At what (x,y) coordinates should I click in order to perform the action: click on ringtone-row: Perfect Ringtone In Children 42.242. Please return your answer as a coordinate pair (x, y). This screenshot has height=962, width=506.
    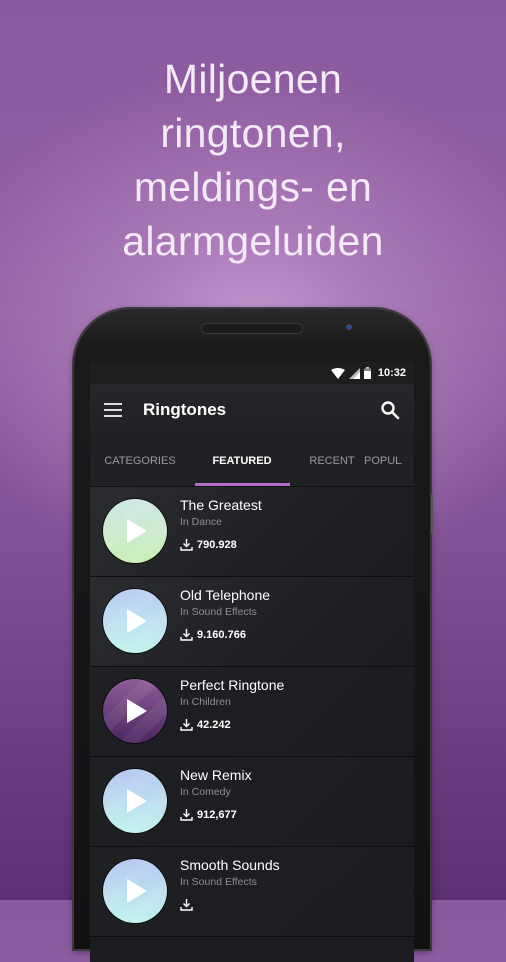
    Looking at the image, I should click on (252, 712).